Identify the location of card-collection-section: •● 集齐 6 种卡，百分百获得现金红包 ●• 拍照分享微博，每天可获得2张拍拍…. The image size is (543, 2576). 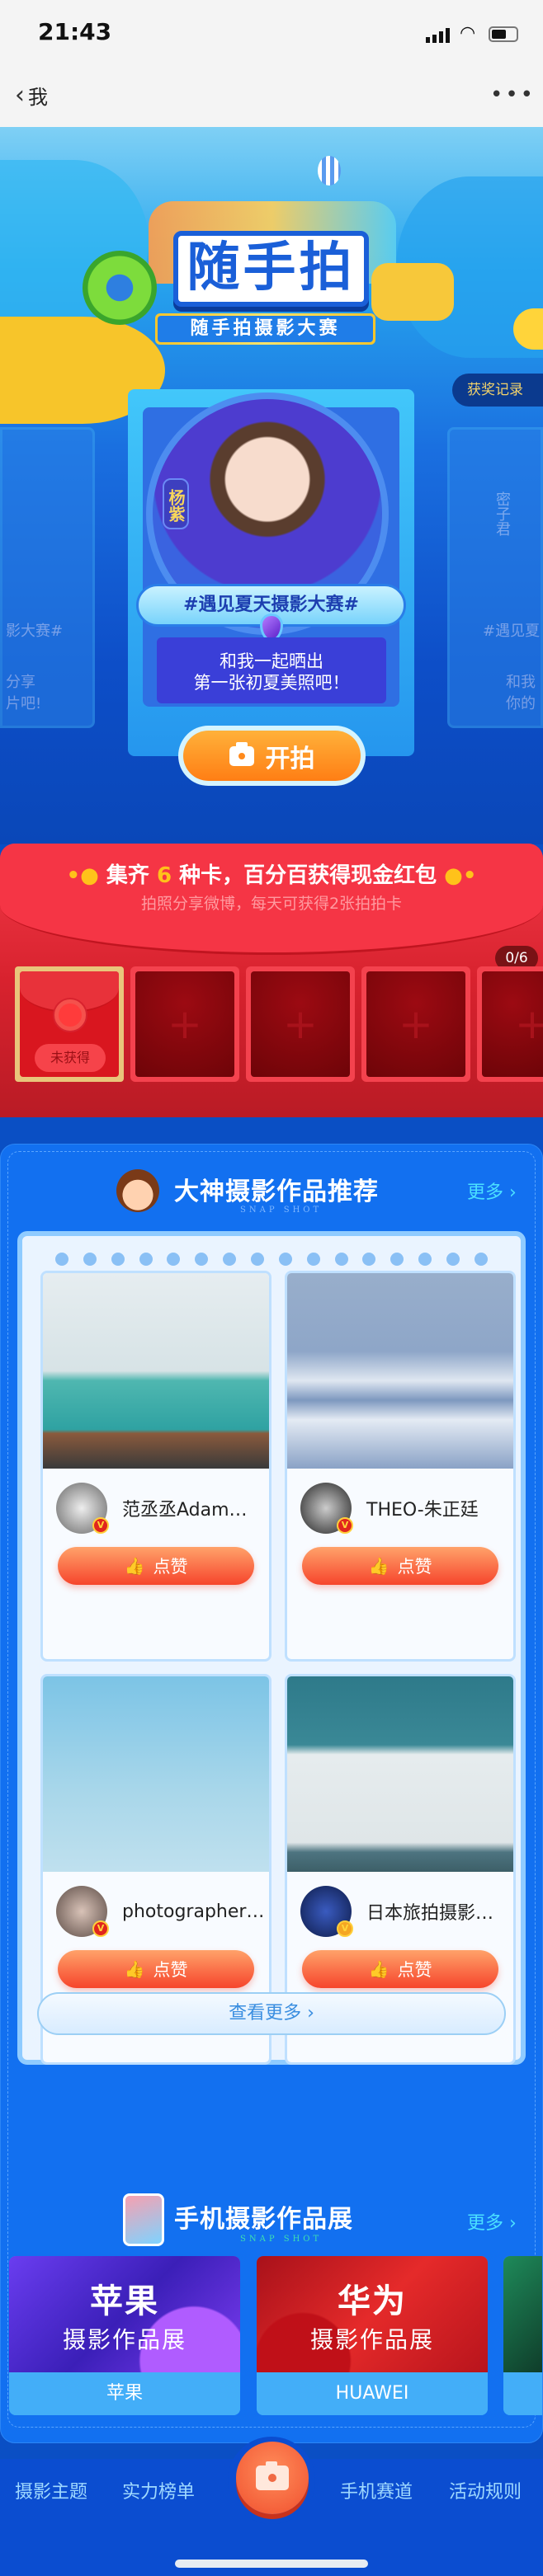
(271, 980).